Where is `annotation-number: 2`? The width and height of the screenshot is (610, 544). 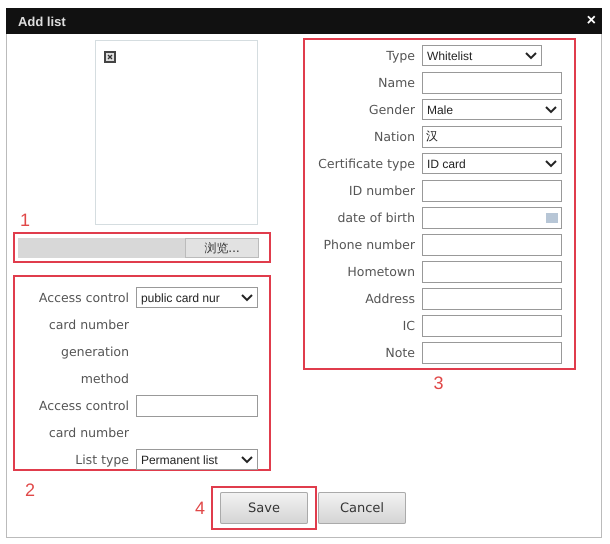 annotation-number: 2 is located at coordinates (30, 490).